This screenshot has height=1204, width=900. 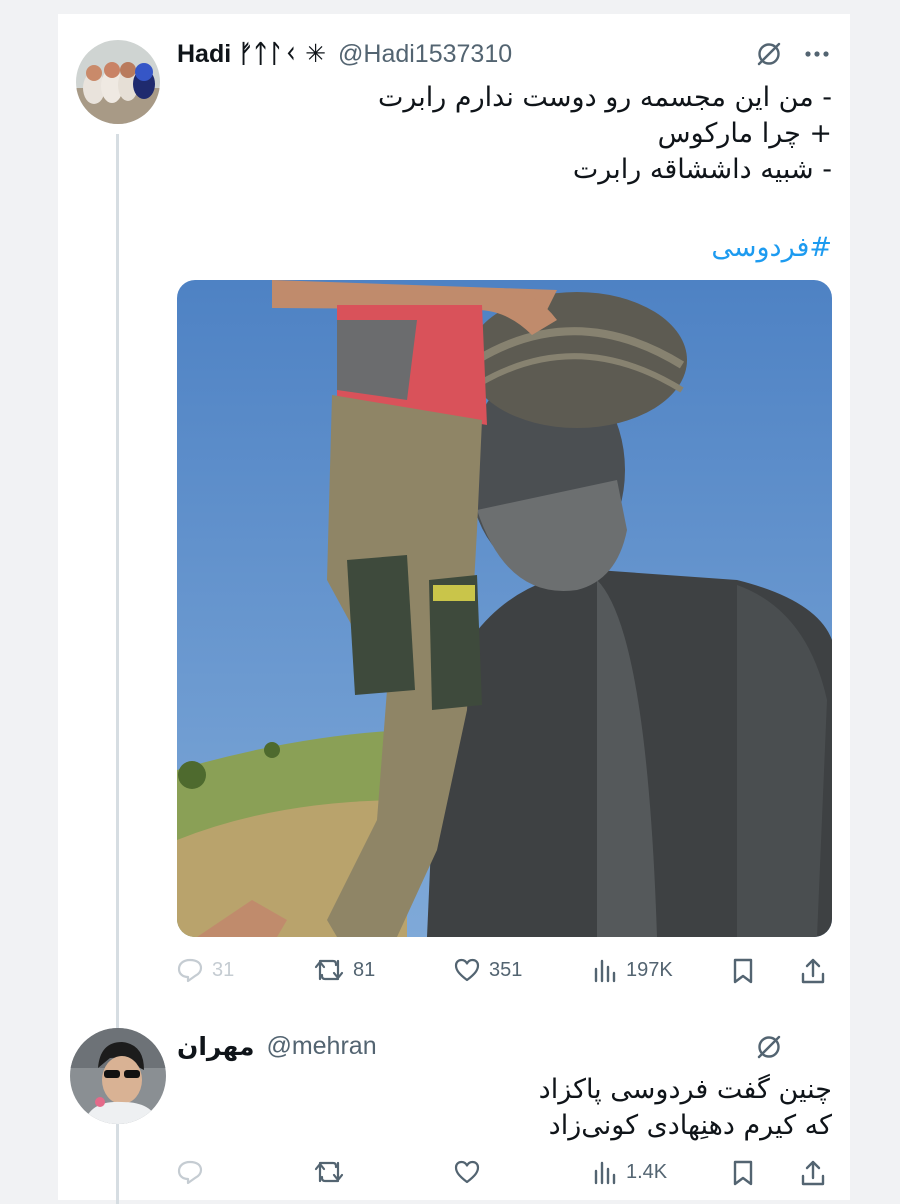 I want to click on views-button: 1.4K, so click(x=629, y=1172).